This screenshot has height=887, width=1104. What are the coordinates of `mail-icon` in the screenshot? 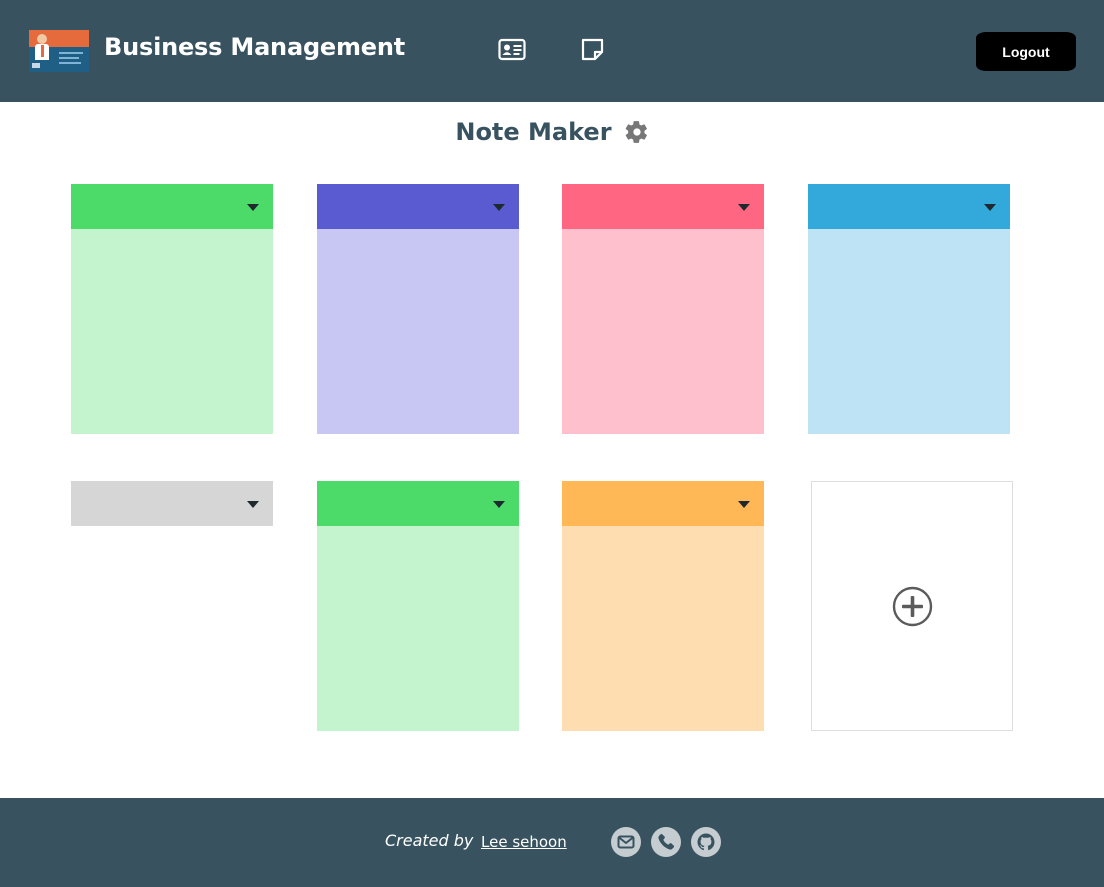 It's located at (626, 842).